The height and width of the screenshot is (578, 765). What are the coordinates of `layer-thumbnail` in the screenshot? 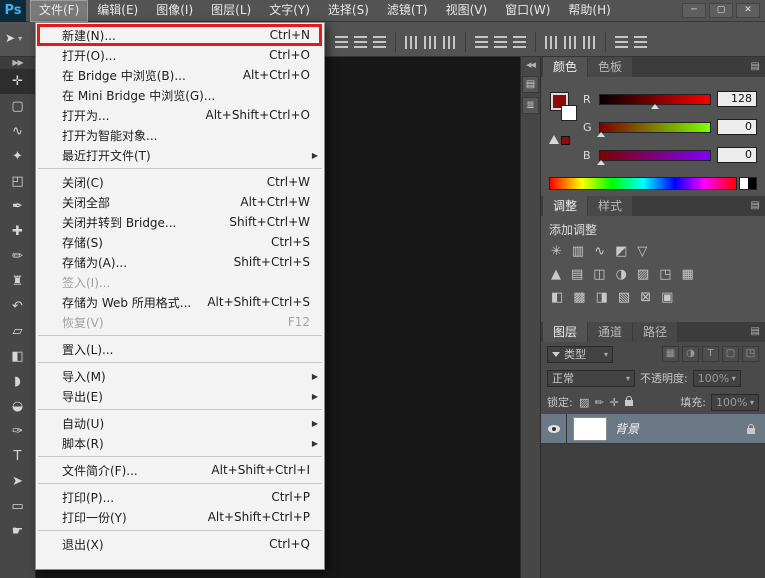 It's located at (590, 428).